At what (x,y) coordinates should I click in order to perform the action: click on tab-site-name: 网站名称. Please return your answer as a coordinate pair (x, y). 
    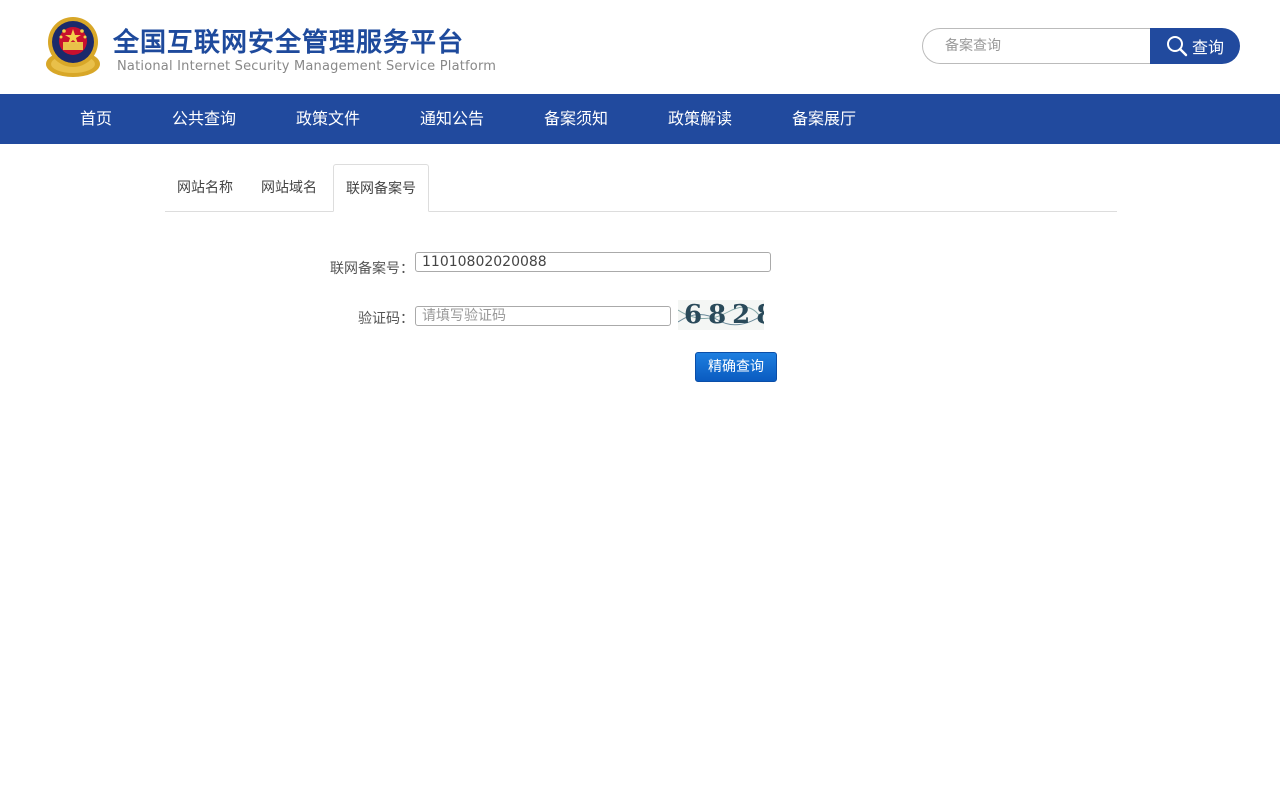
    Looking at the image, I should click on (205, 188).